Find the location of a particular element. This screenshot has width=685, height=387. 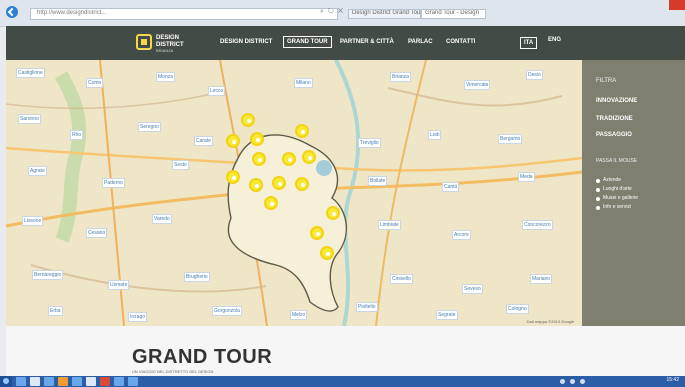

map-label: Paderno is located at coordinates (113, 183).